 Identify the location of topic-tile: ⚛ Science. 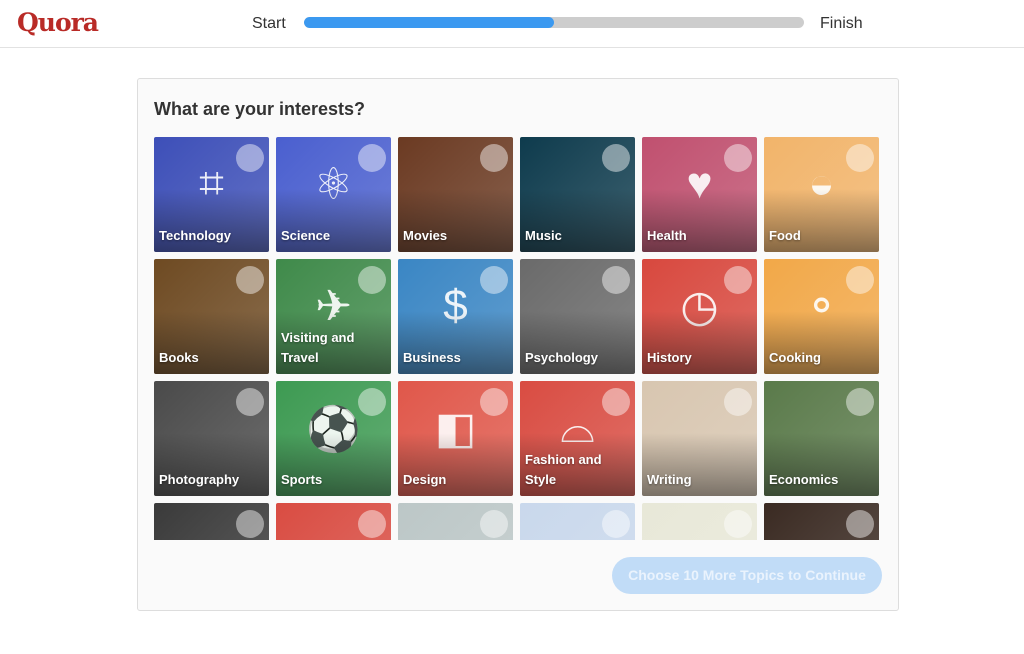
(333, 194).